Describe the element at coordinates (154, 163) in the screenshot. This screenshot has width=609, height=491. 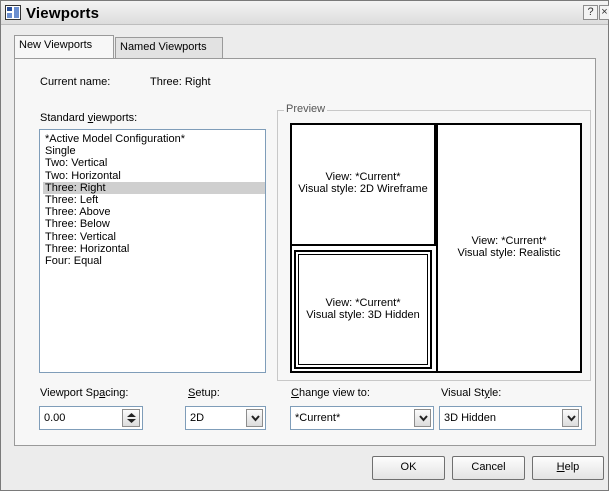
I see `list-item: Two: Vertical` at that location.